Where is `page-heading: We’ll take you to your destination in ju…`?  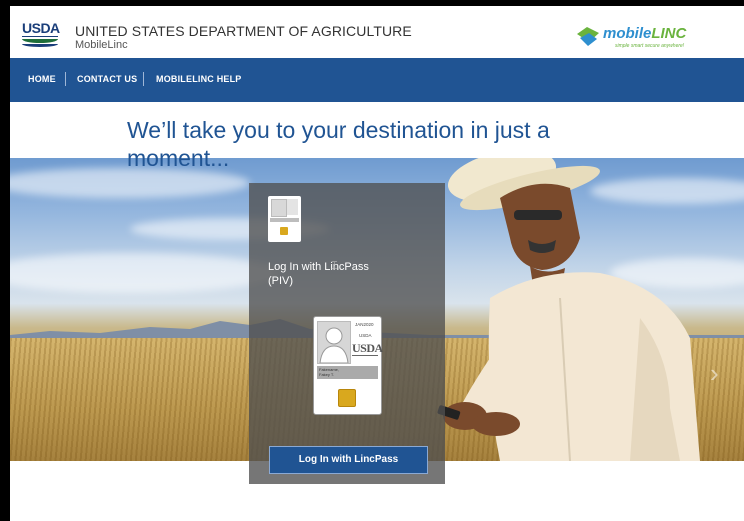 page-heading: We’ll take you to your destination in ju… is located at coordinates (338, 144).